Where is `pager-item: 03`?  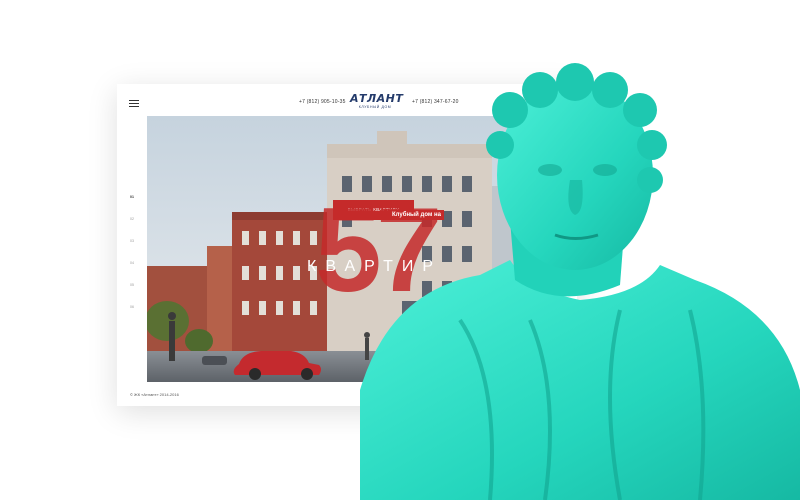
pager-item: 03 is located at coordinates (133, 250).